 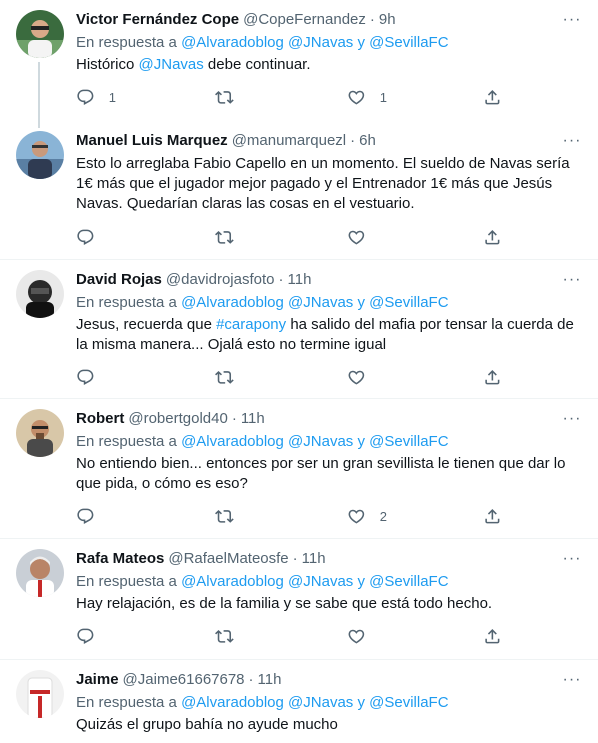 What do you see at coordinates (329, 419) in the screenshot?
I see `tweet-header: Robert @robertgold40 · 11h` at bounding box center [329, 419].